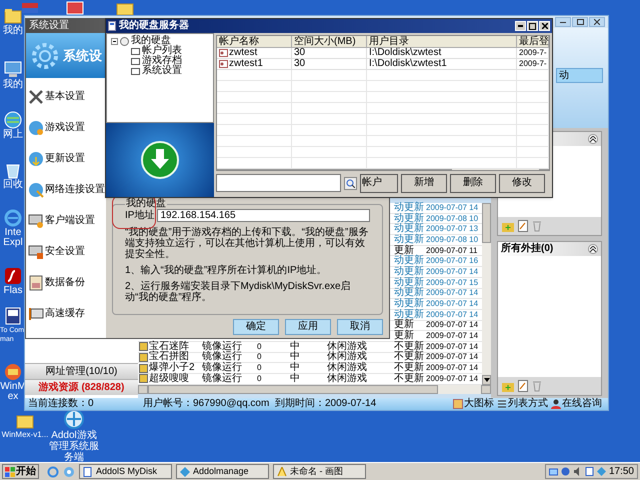 This screenshot has height=480, width=640. I want to click on window-title: 系统设置, so click(49, 26).